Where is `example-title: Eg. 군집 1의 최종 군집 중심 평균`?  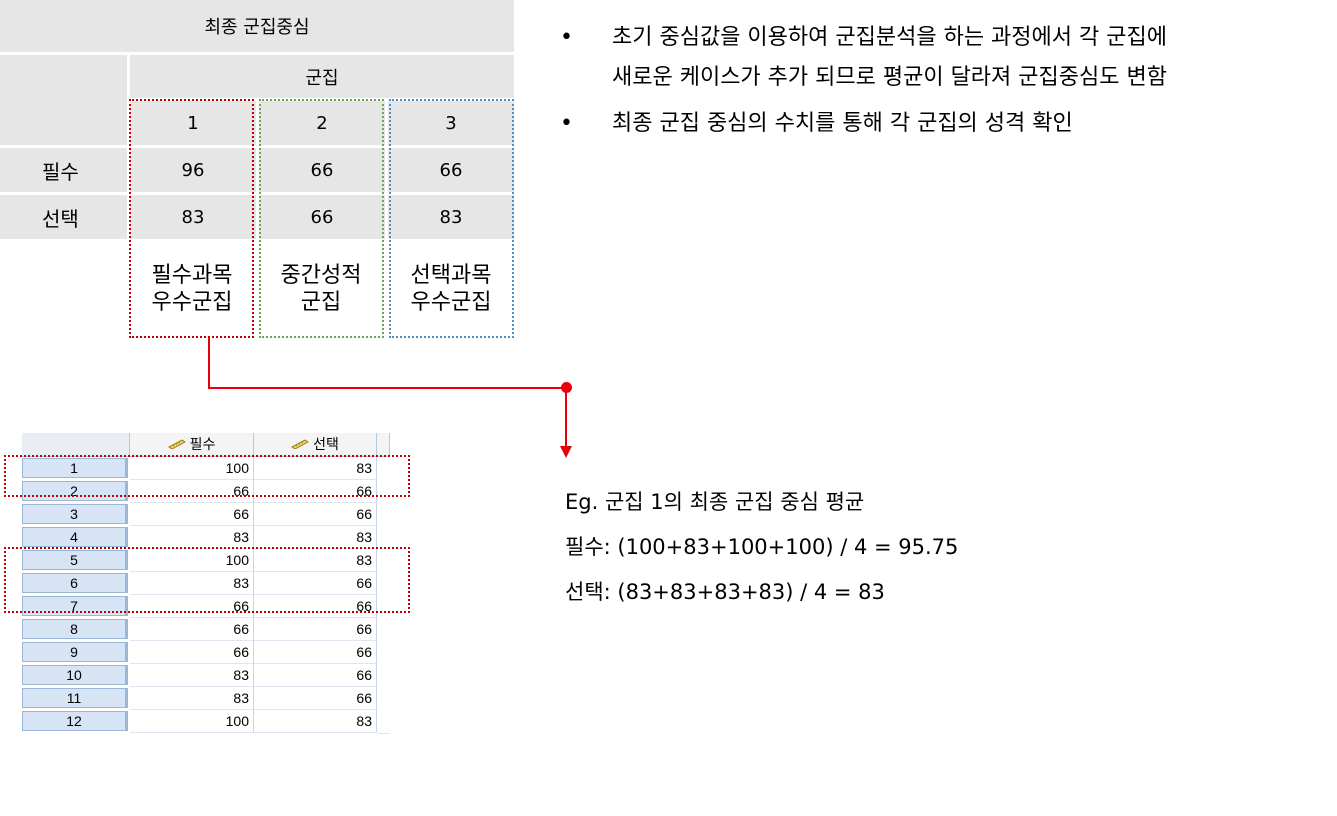
example-title: Eg. 군집 1의 최종 군집 중심 평균 is located at coordinates (715, 502).